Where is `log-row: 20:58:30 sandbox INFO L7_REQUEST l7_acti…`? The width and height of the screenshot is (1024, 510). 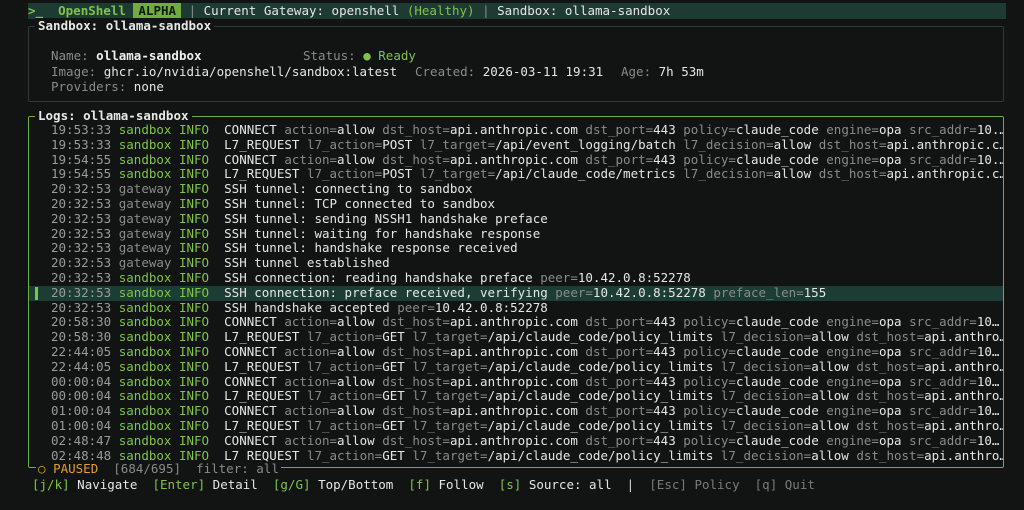
log-row: 20:58:30 sandbox INFO L7_REQUEST l7_acti… is located at coordinates (516, 337).